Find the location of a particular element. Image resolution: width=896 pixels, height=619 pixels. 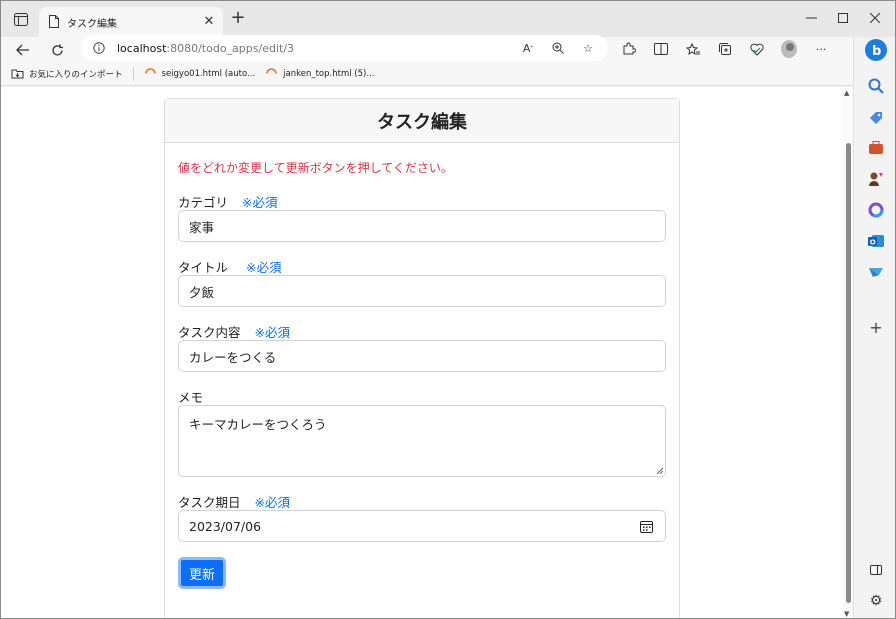

scroll-up-arrow-icon: ▲ is located at coordinates (846, 93).